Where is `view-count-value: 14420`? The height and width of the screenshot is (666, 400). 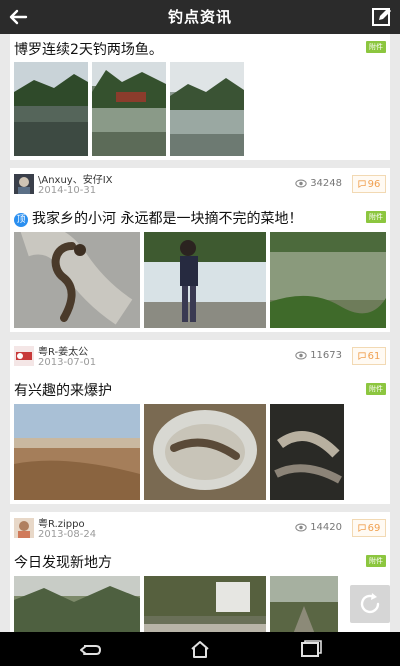
view-count-value: 14420 is located at coordinates (326, 527).